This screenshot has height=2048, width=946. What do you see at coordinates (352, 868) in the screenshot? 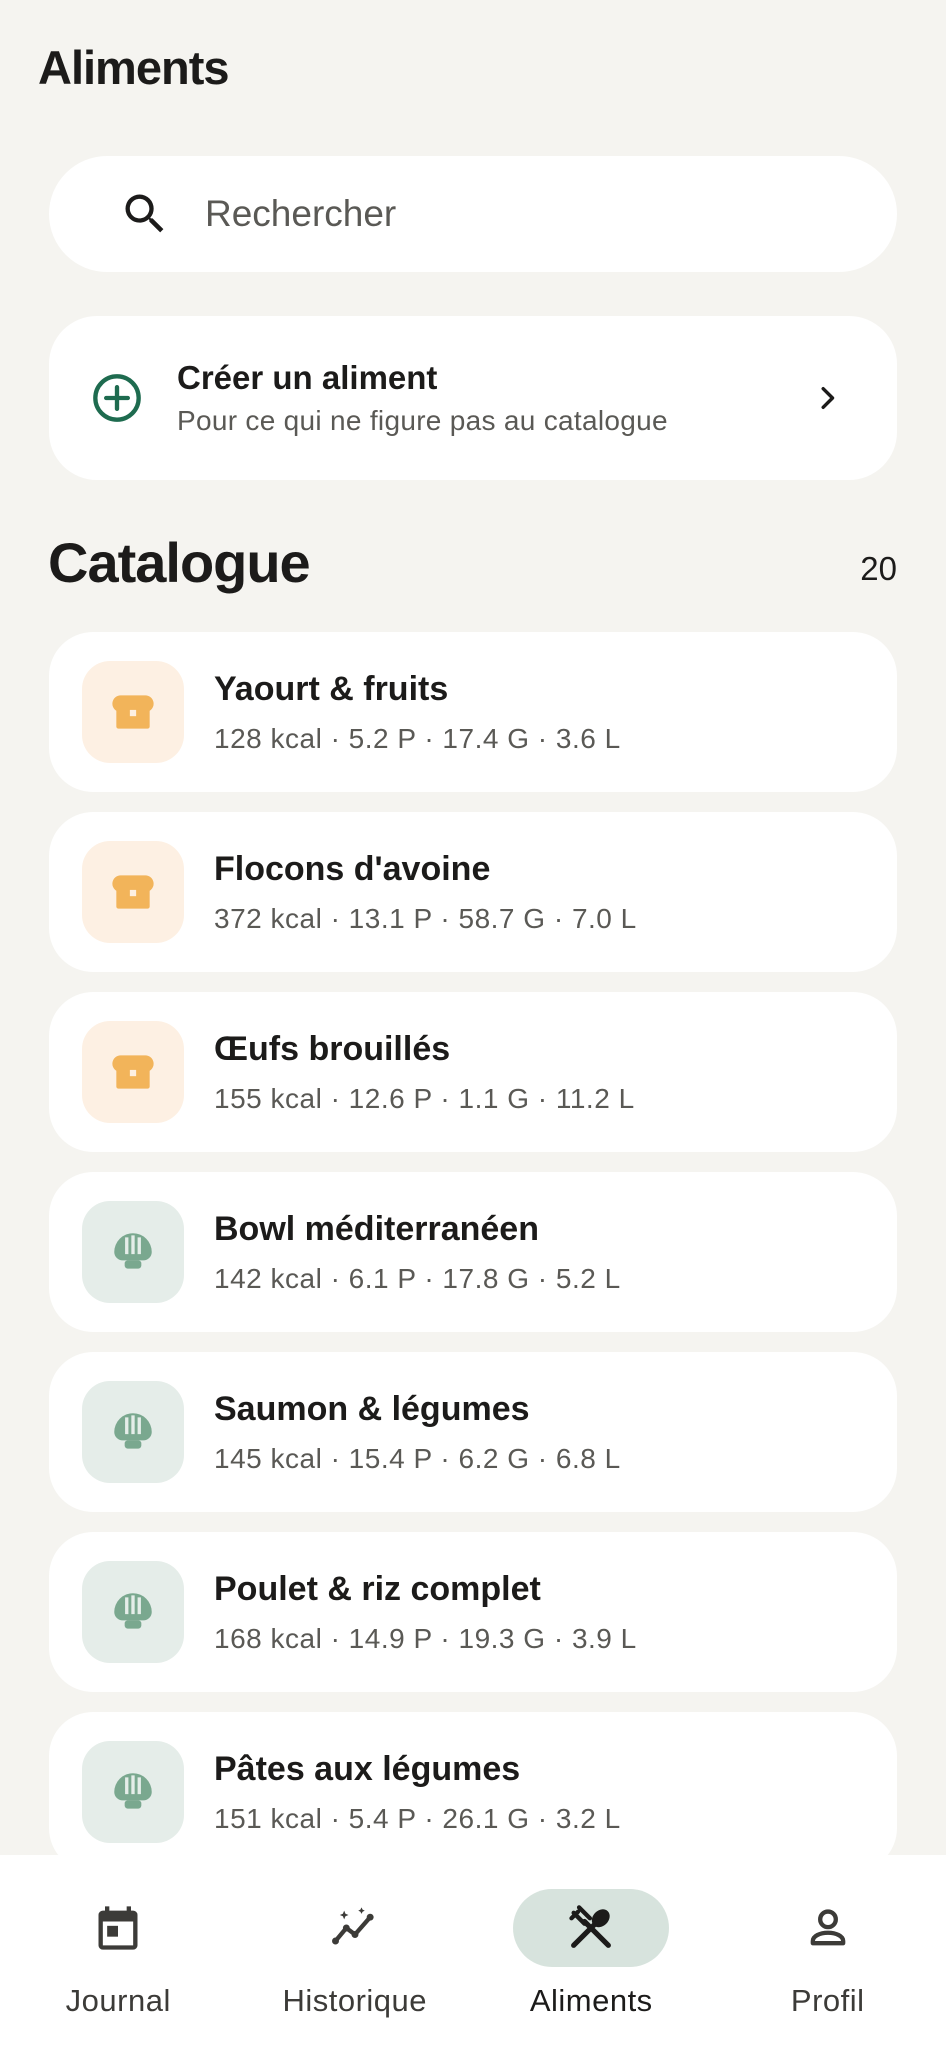
I see `item-name: Flocons d'avoine` at bounding box center [352, 868].